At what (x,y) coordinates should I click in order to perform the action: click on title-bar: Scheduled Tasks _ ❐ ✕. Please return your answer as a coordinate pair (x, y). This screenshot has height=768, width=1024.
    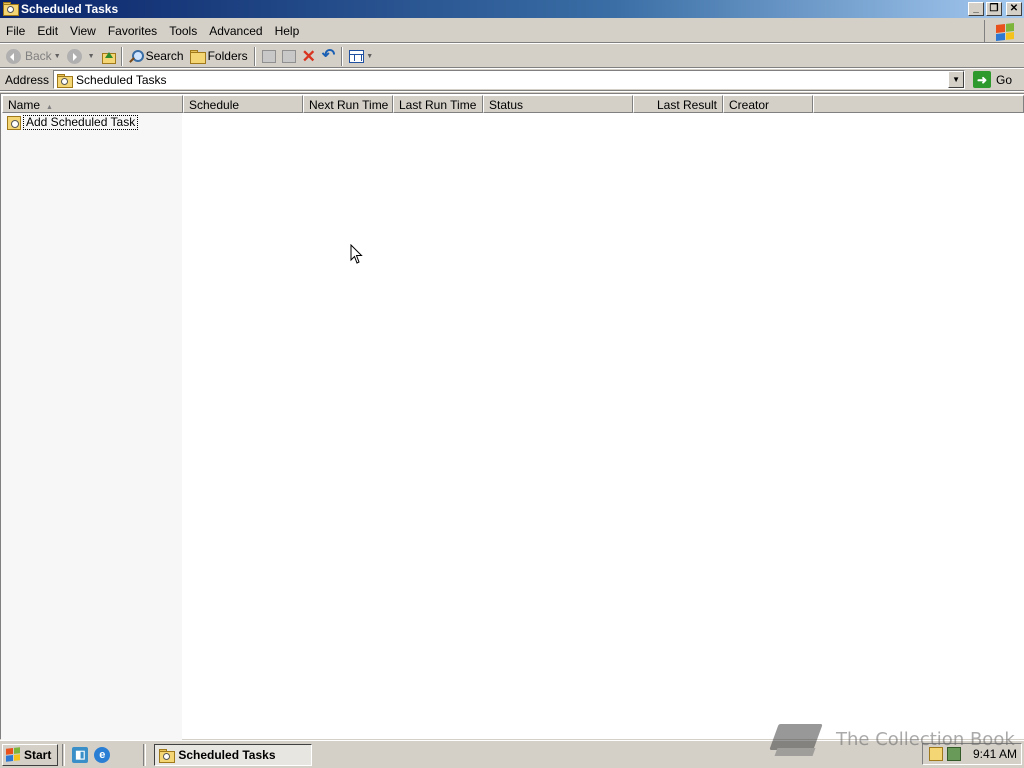
    Looking at the image, I should click on (512, 9).